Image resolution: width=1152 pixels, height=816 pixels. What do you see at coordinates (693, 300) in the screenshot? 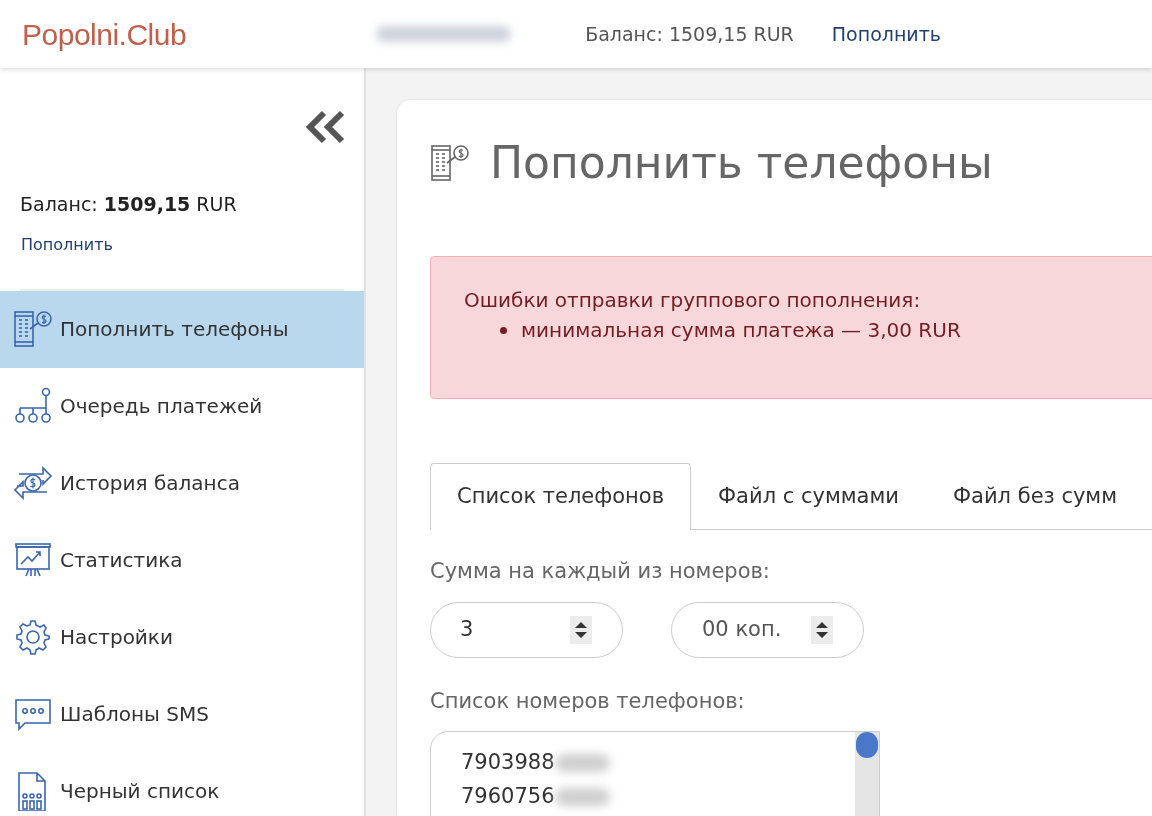
I see `alert-title: Ошибки отправки группового пополнения:` at bounding box center [693, 300].